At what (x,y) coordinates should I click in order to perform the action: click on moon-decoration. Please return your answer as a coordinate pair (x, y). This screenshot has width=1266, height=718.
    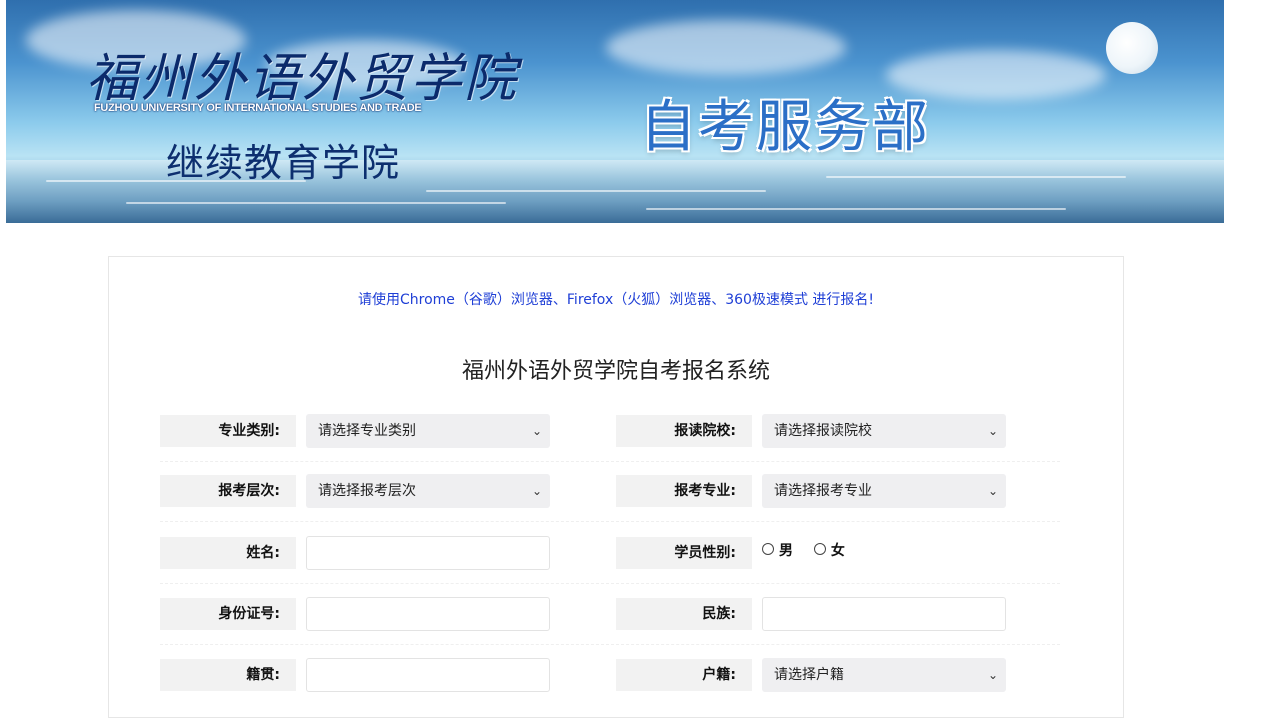
    Looking at the image, I should click on (1132, 48).